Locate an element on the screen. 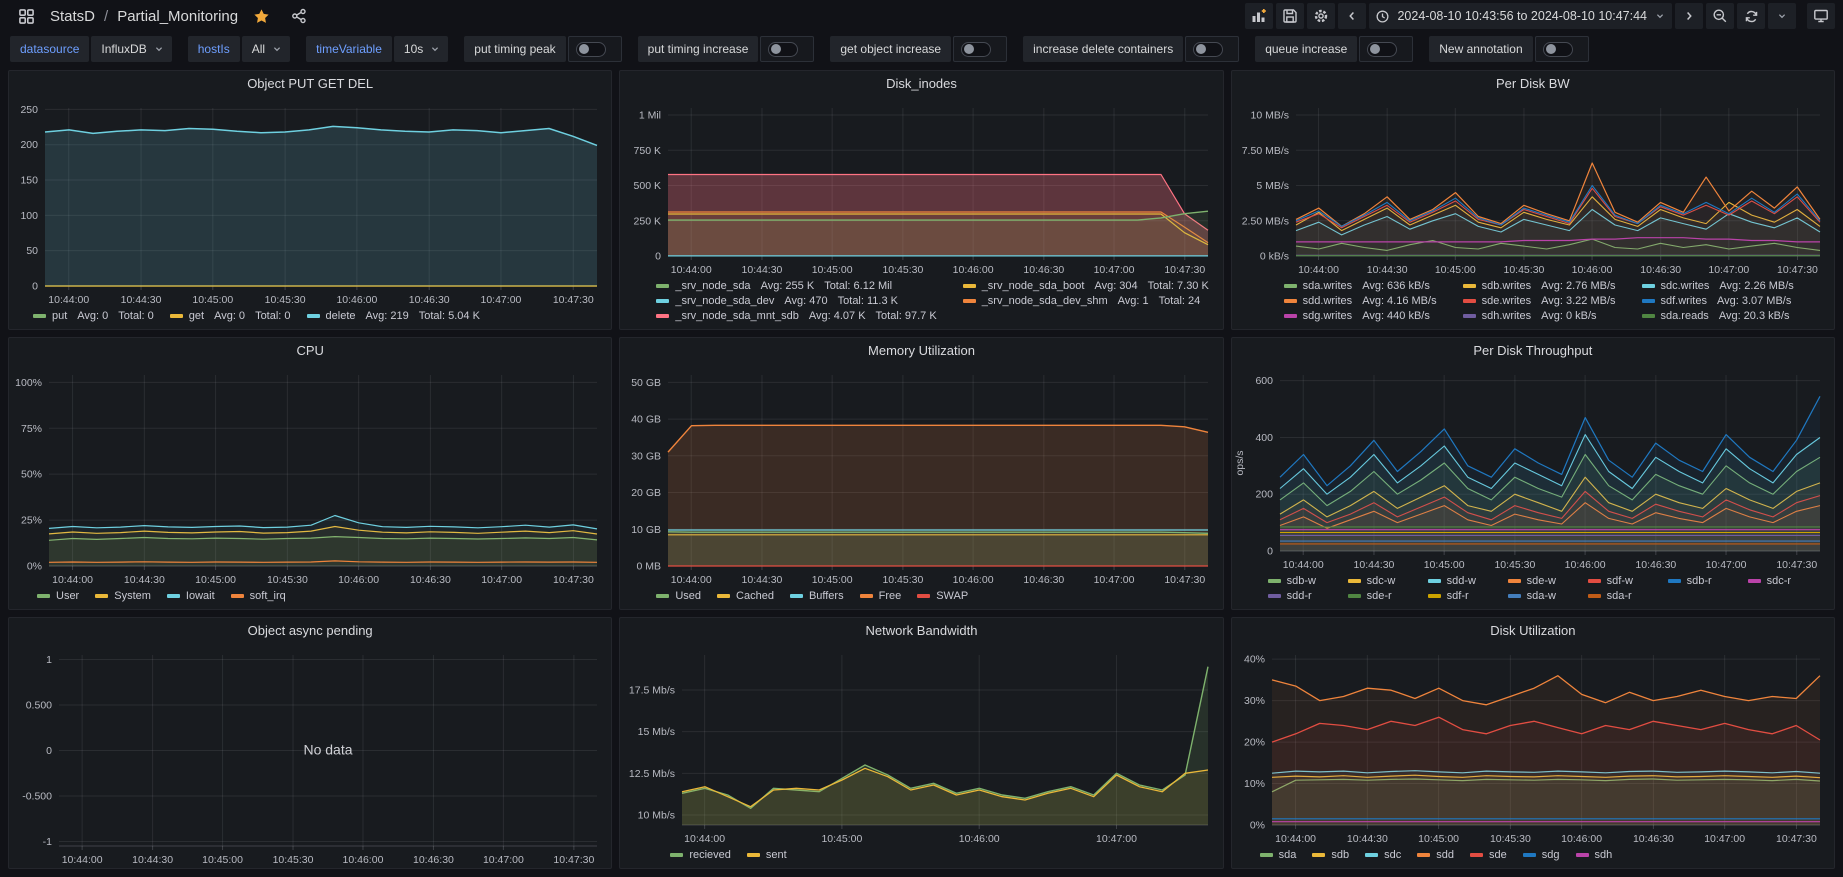 This screenshot has width=1843, height=877. legend-item-sdg-writes: sdg.writes Avg: 440 kB/s is located at coordinates (1360, 316).